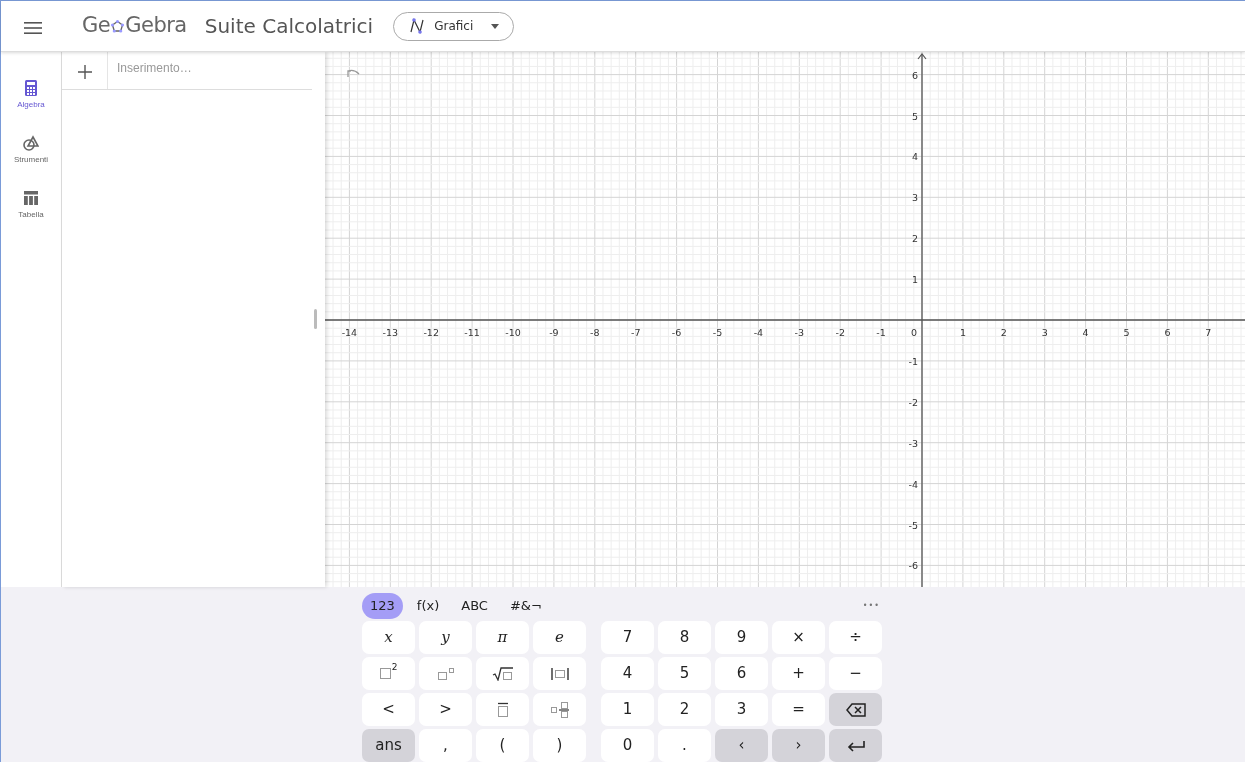 Image resolution: width=1245 pixels, height=762 pixels. Describe the element at coordinates (445, 673) in the screenshot. I see `power-icon` at that location.